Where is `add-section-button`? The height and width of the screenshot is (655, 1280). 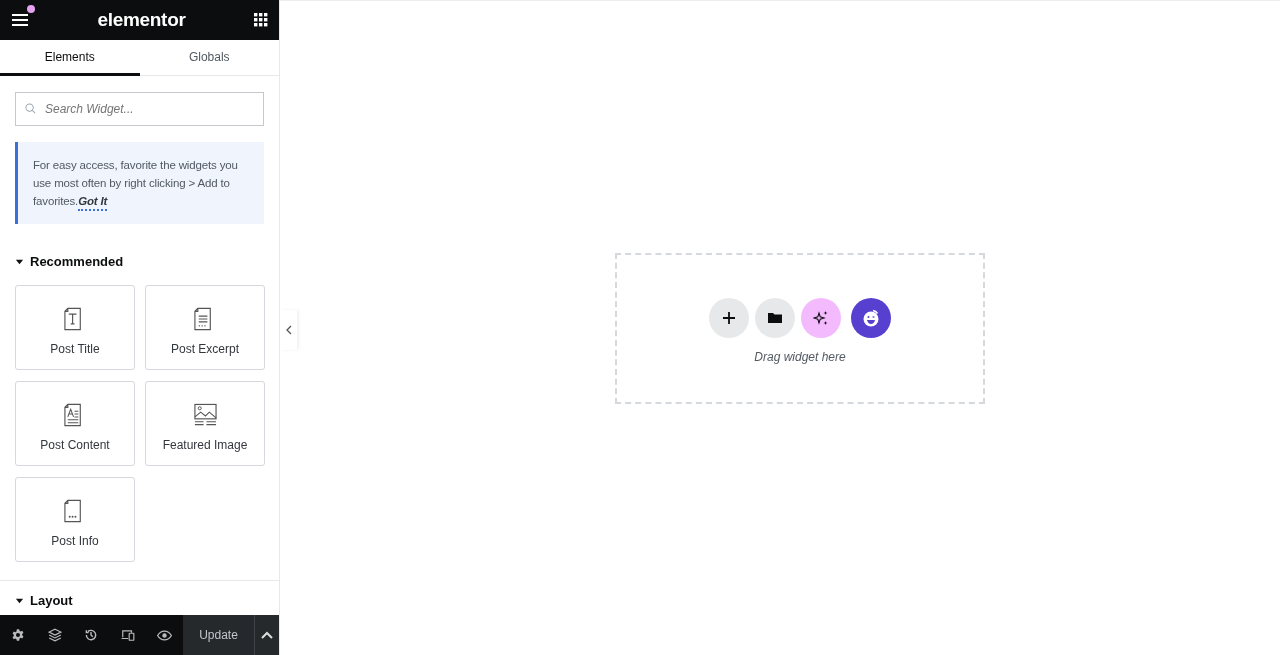
add-section-button is located at coordinates (729, 317).